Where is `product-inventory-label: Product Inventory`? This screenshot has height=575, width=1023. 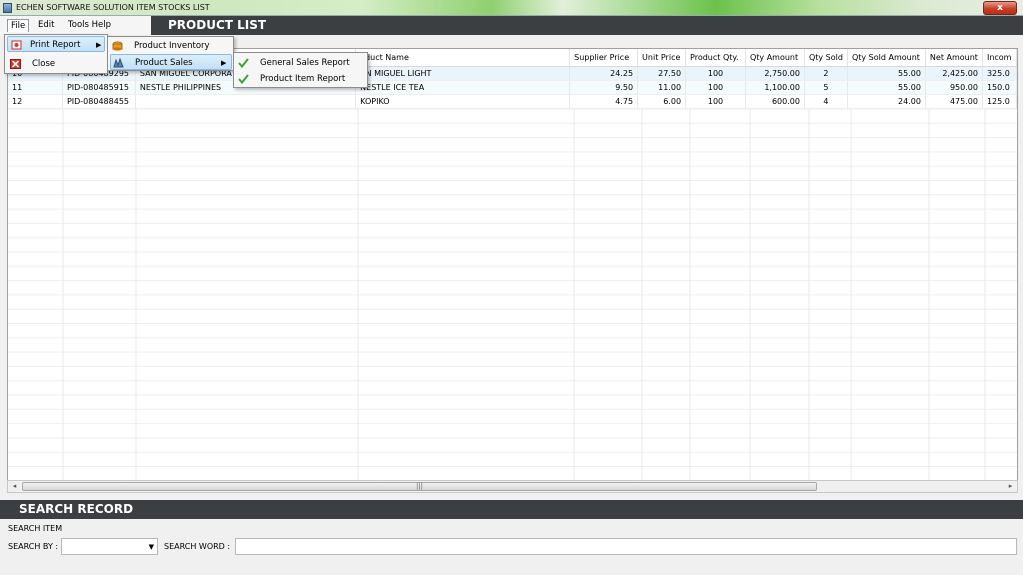
product-inventory-label: Product Inventory is located at coordinates (172, 46).